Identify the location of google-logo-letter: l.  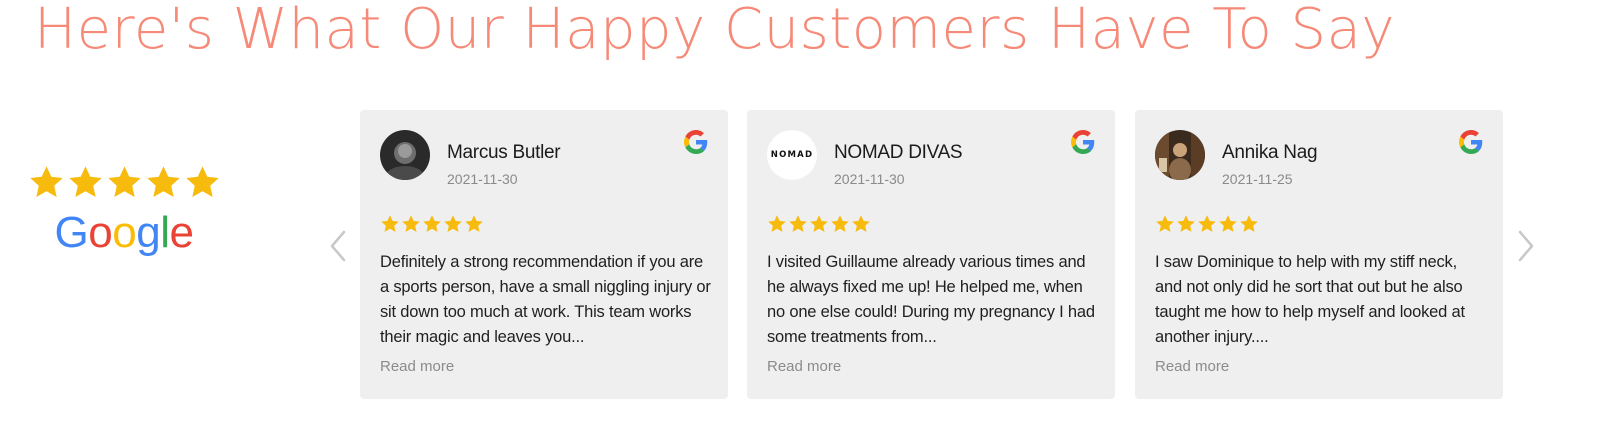
(165, 232).